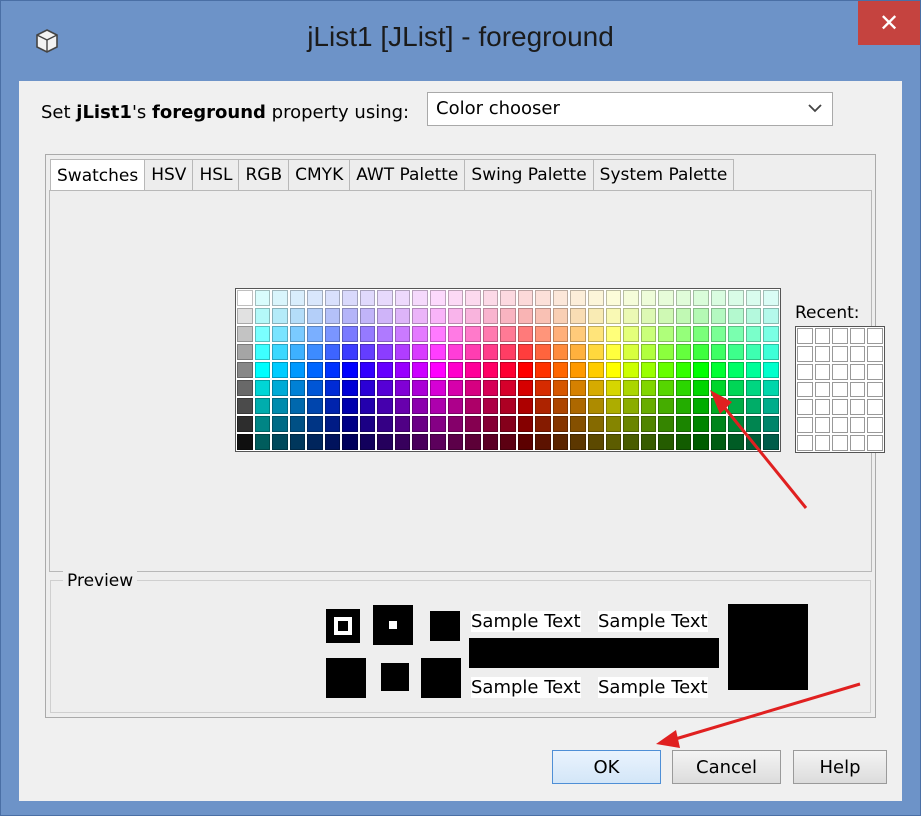 This screenshot has height=816, width=921. What do you see at coordinates (460, 41) in the screenshot?
I see `title-bar: jList1 [JList] - foreground ✕` at bounding box center [460, 41].